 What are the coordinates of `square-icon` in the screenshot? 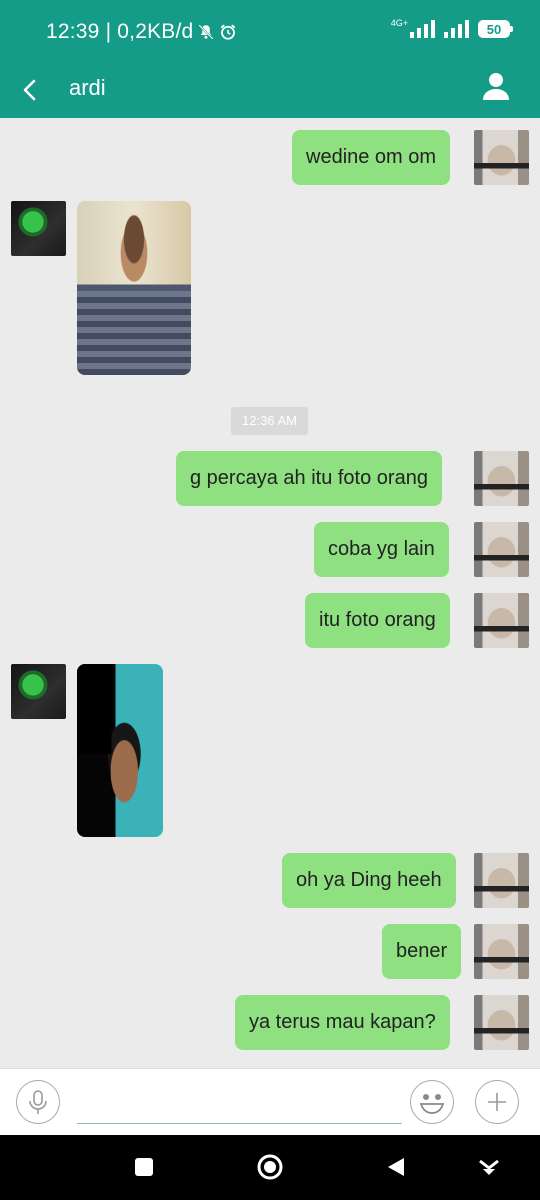 It's located at (144, 1167).